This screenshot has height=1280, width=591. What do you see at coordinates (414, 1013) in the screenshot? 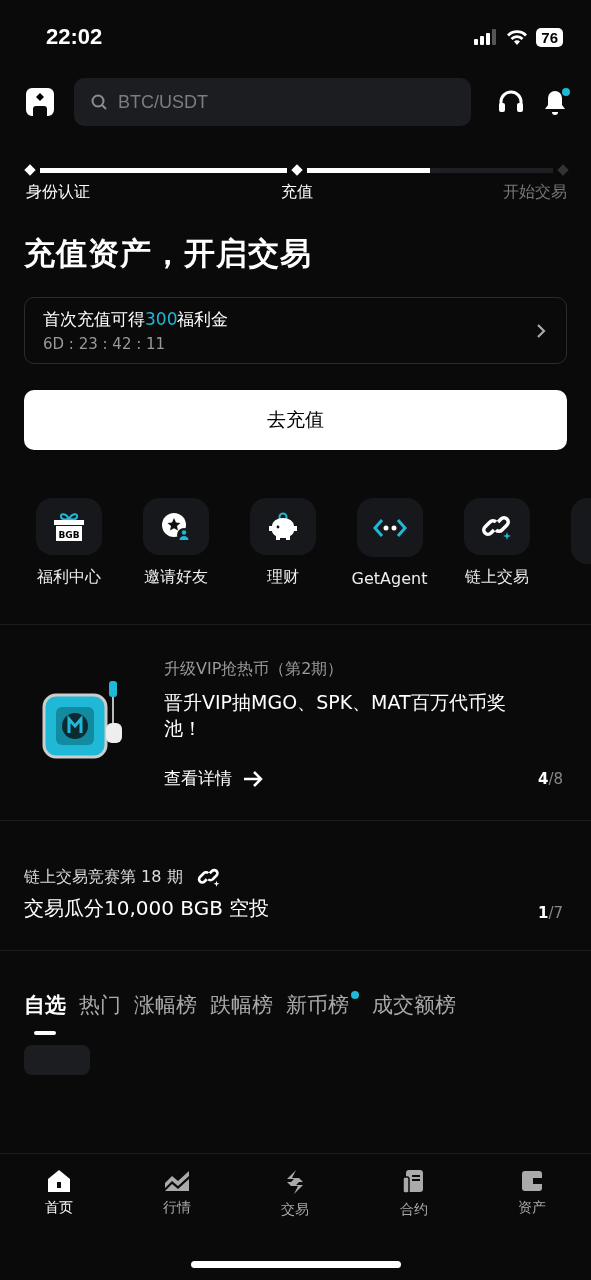
I see `market-tab: 成交额榜` at bounding box center [414, 1013].